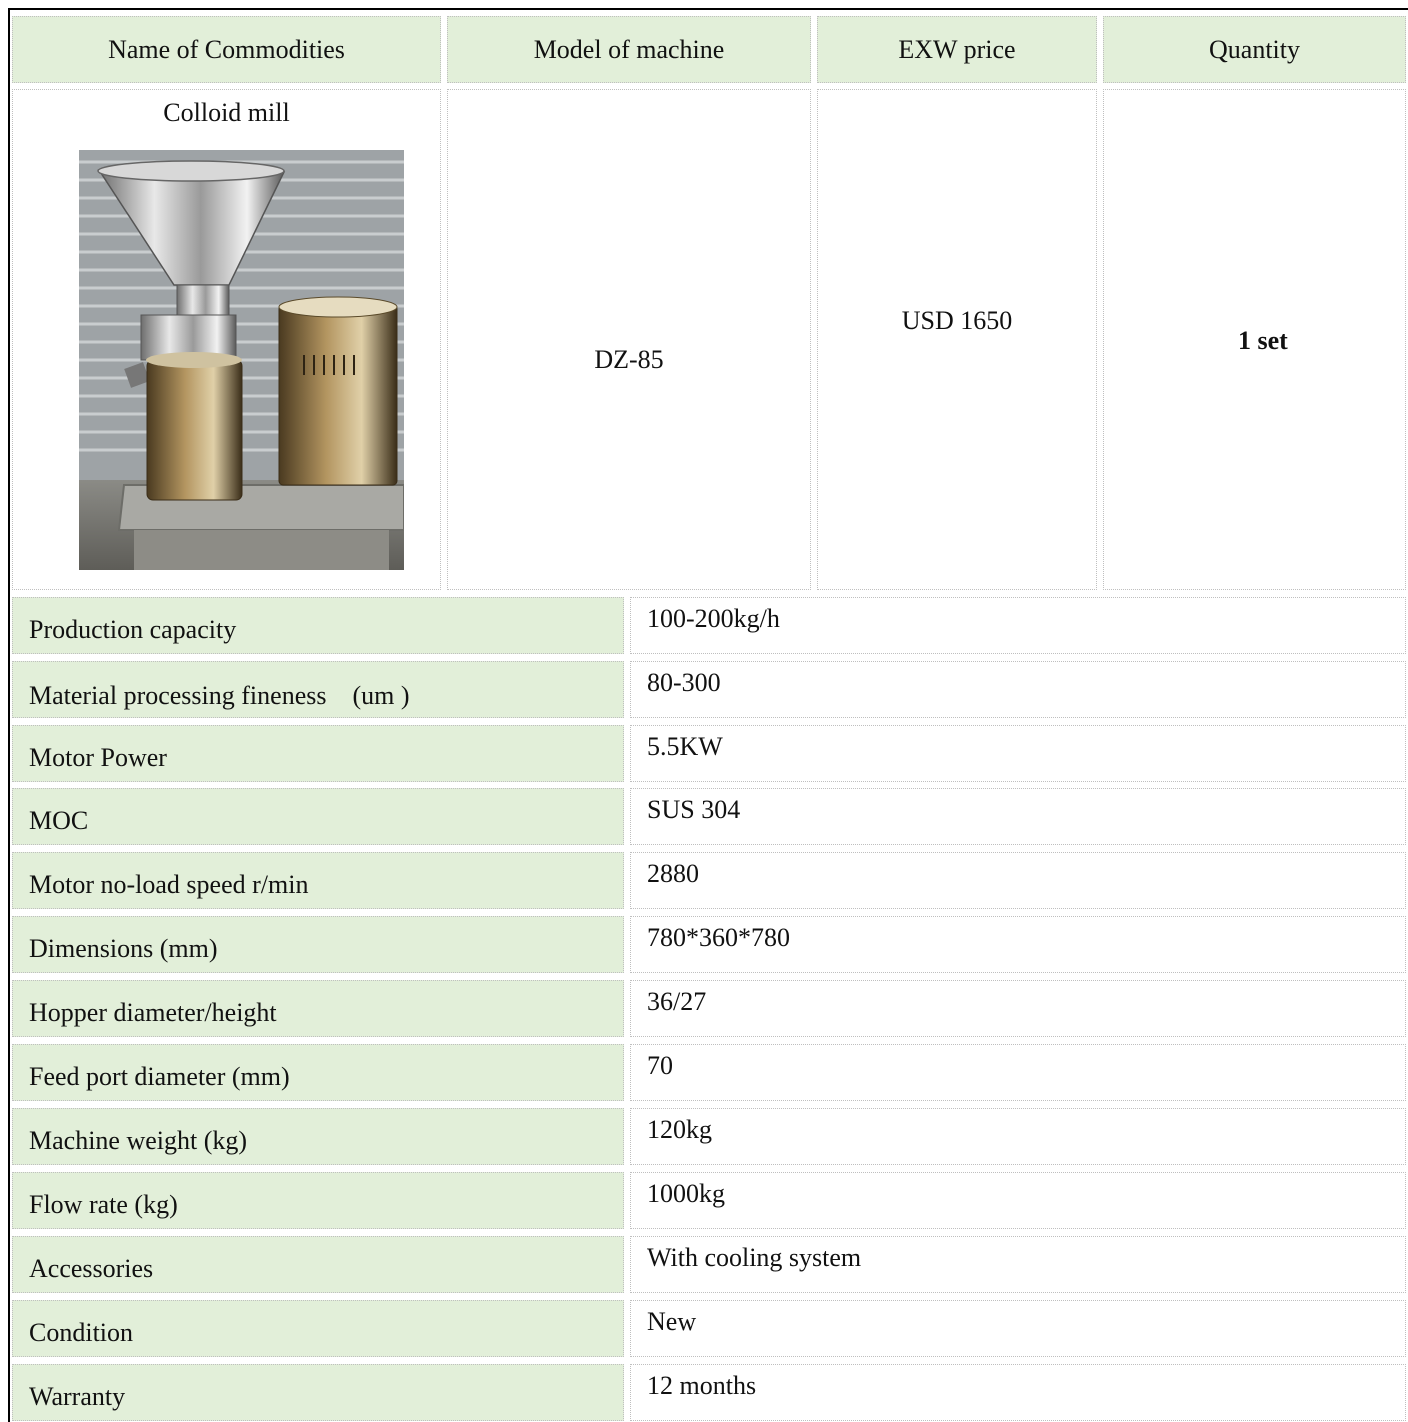 This screenshot has width=1408, height=1422. What do you see at coordinates (957, 320) in the screenshot?
I see `product-price: USD 1650` at bounding box center [957, 320].